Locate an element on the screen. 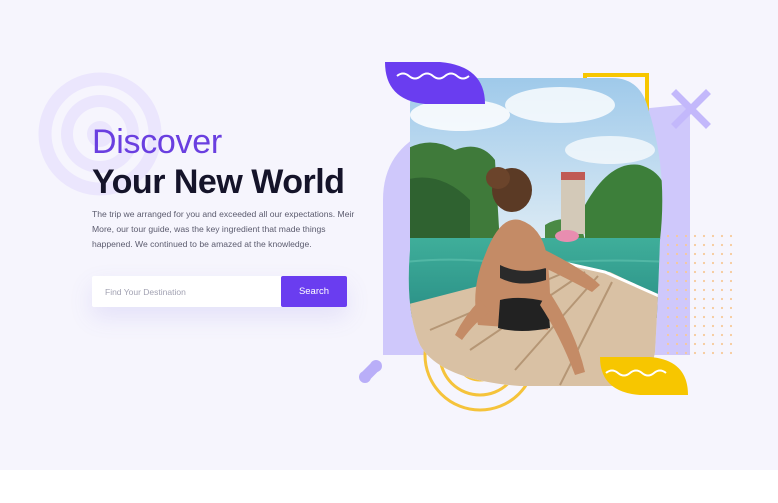  link-dots-icon is located at coordinates (370, 371).